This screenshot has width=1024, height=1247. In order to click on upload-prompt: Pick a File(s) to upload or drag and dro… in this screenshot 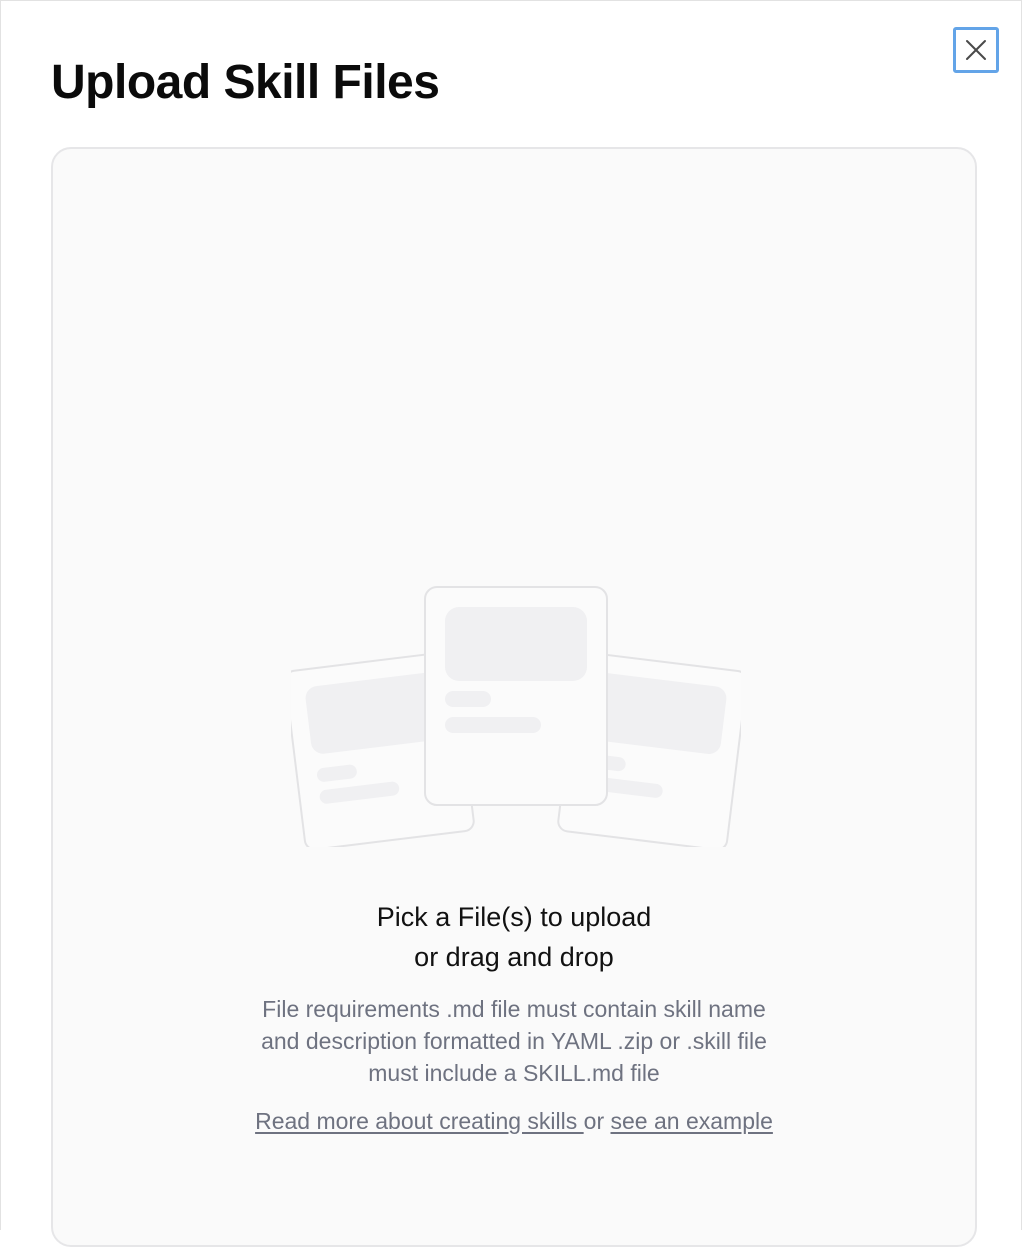, I will do `click(514, 937)`.